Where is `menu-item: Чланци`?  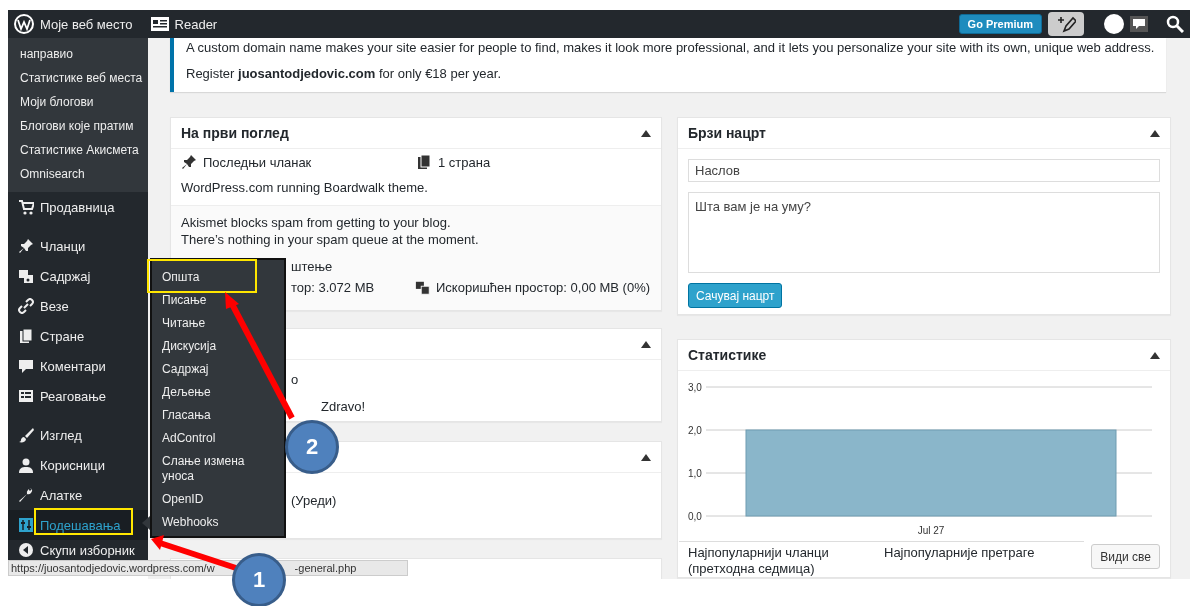
menu-item: Чланци is located at coordinates (78, 246).